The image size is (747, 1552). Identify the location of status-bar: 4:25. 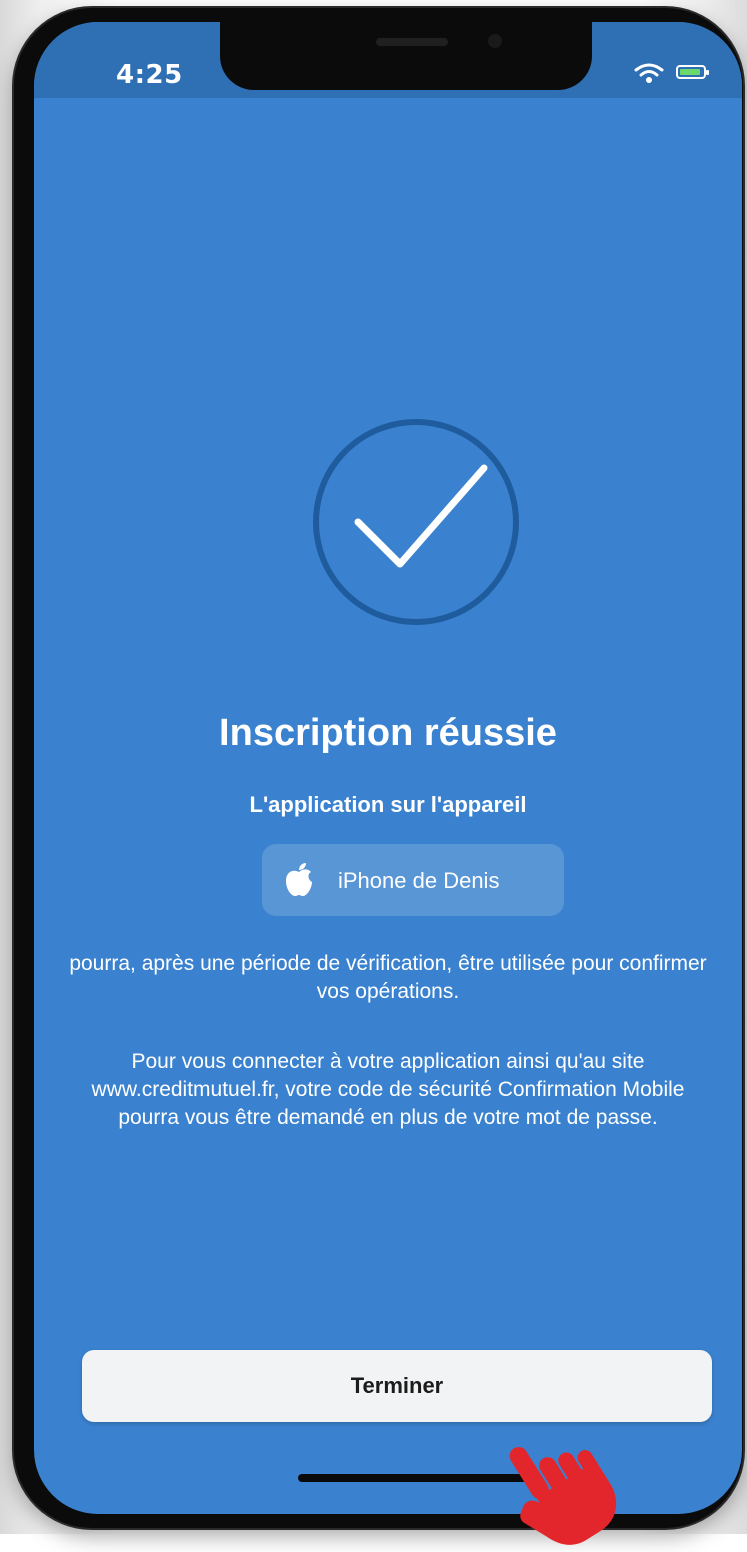
(388, 60).